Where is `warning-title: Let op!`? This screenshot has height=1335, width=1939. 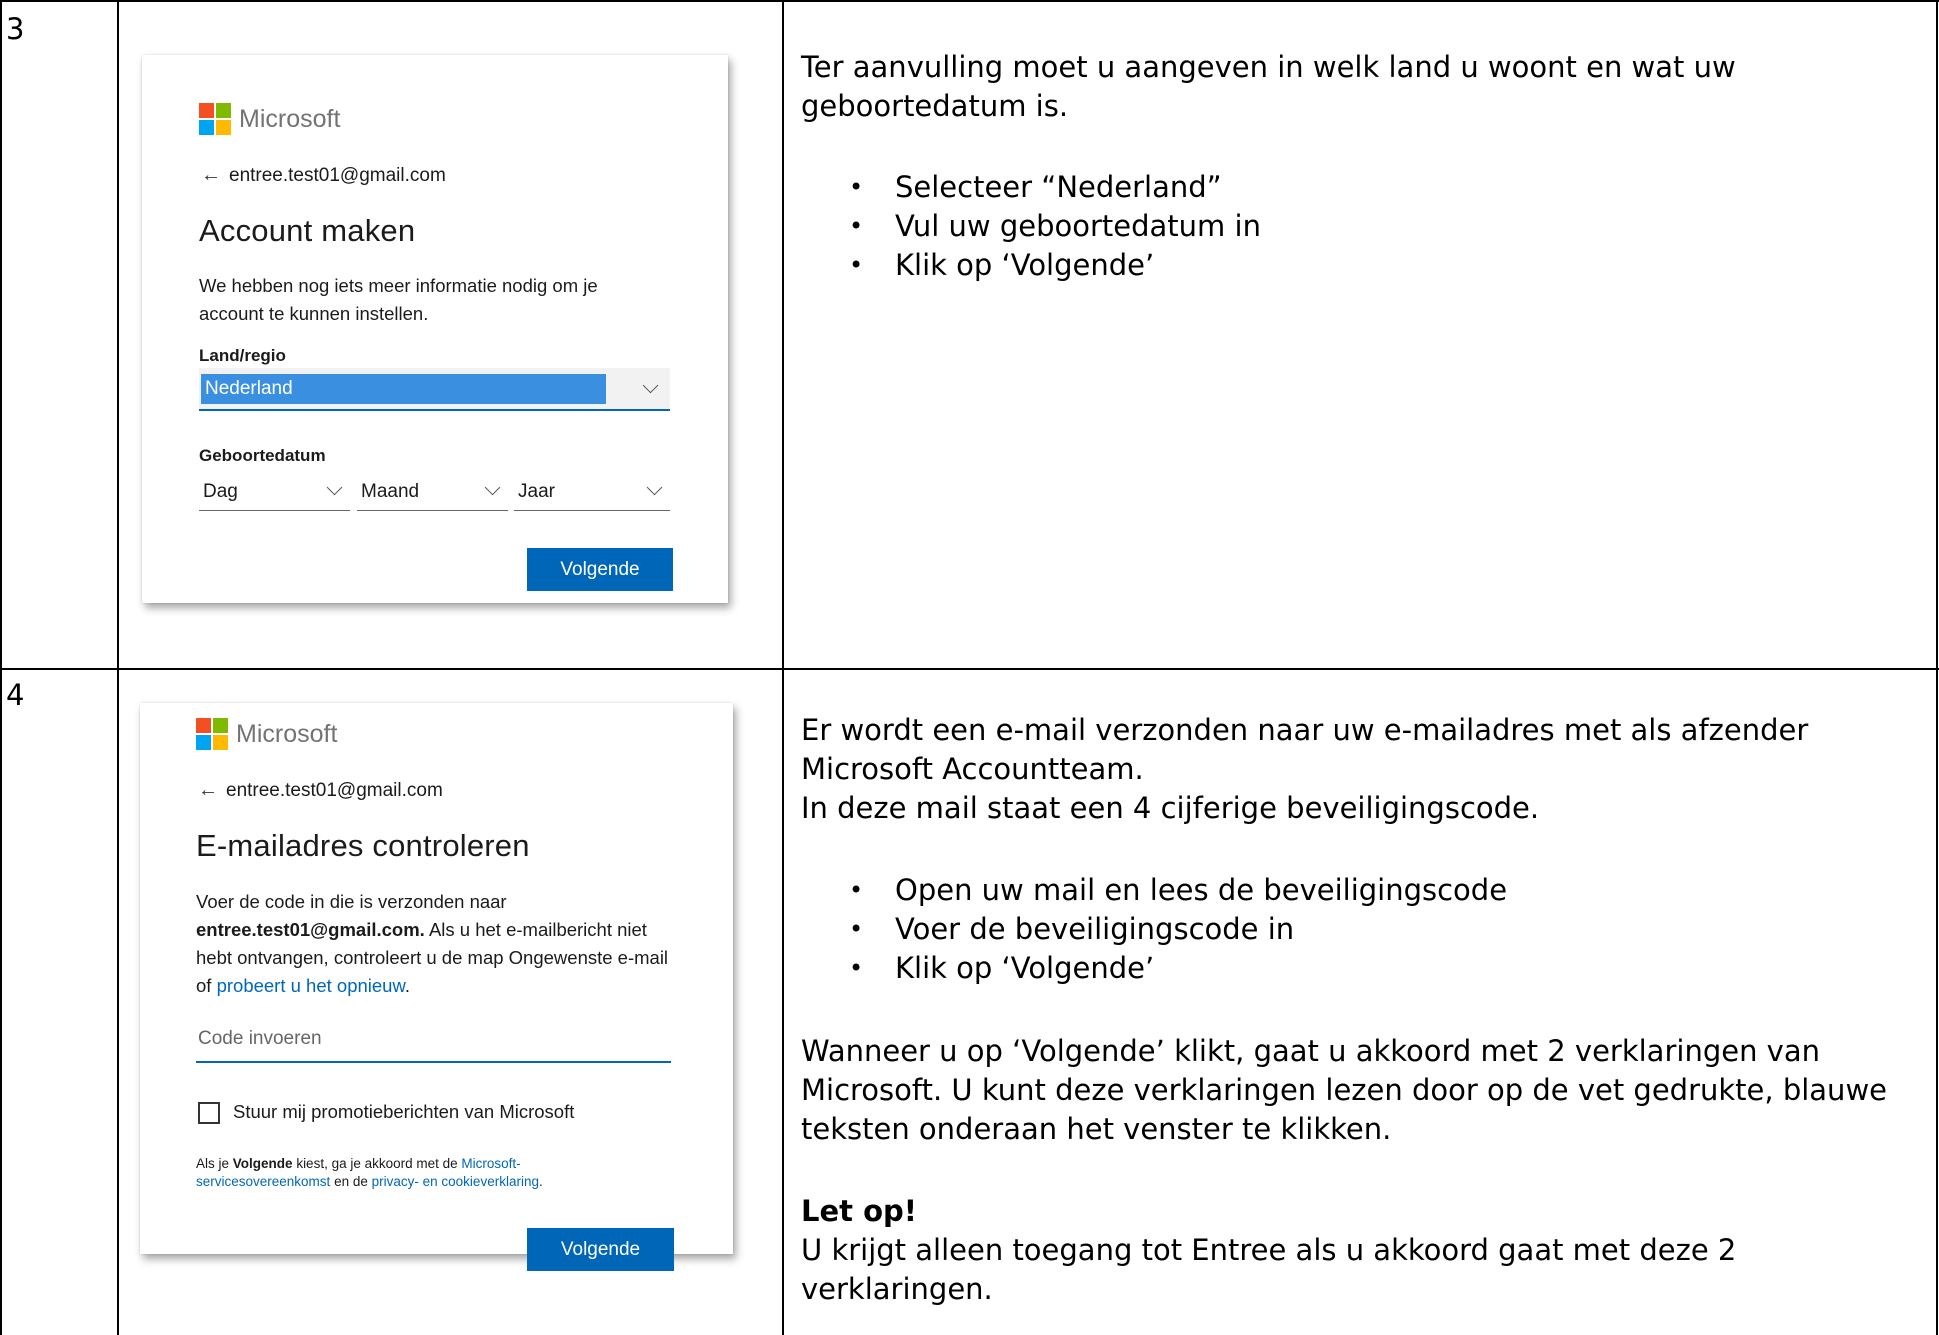
warning-title: Let op! is located at coordinates (859, 1211).